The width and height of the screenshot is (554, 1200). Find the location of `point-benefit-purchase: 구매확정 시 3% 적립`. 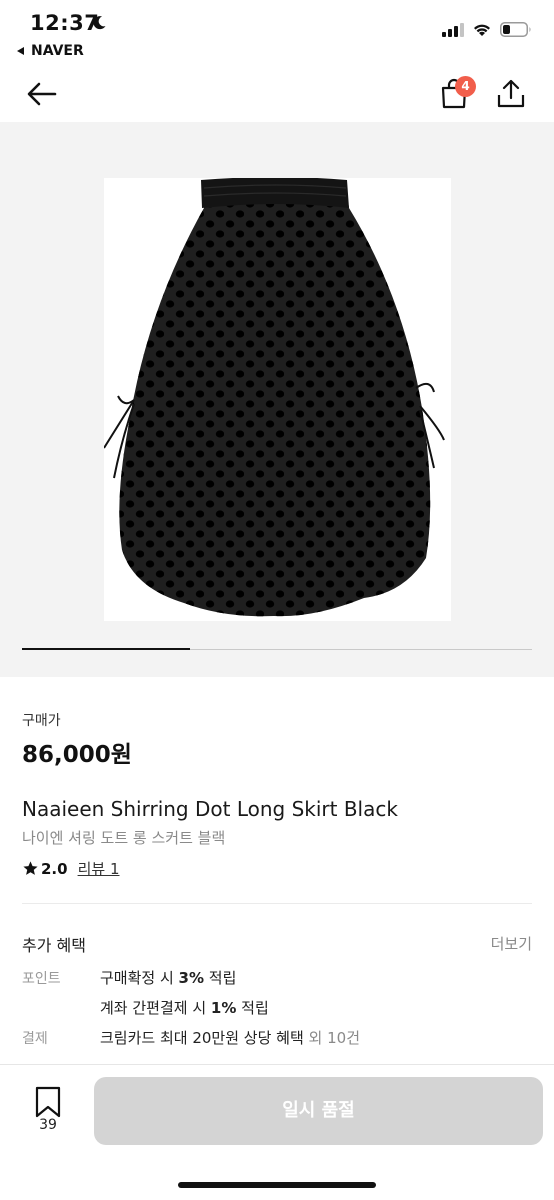

point-benefit-purchase: 구매확정 시 3% 적립 is located at coordinates (168, 978).